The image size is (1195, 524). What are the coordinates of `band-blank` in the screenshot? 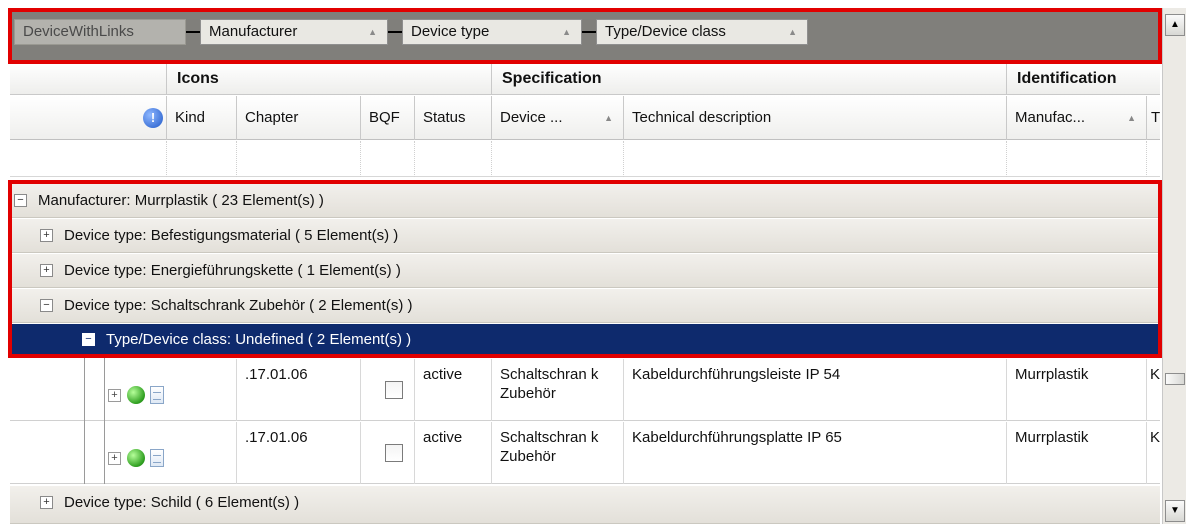 It's located at (88, 79).